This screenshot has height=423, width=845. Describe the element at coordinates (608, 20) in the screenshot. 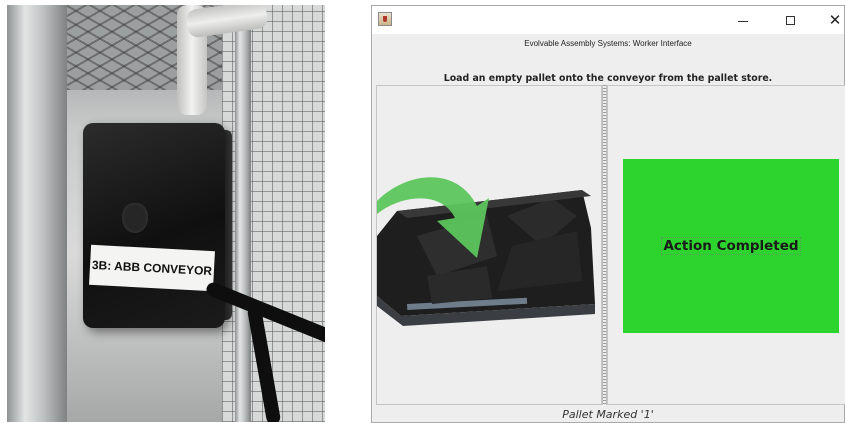

I see `title-bar: ✕` at that location.